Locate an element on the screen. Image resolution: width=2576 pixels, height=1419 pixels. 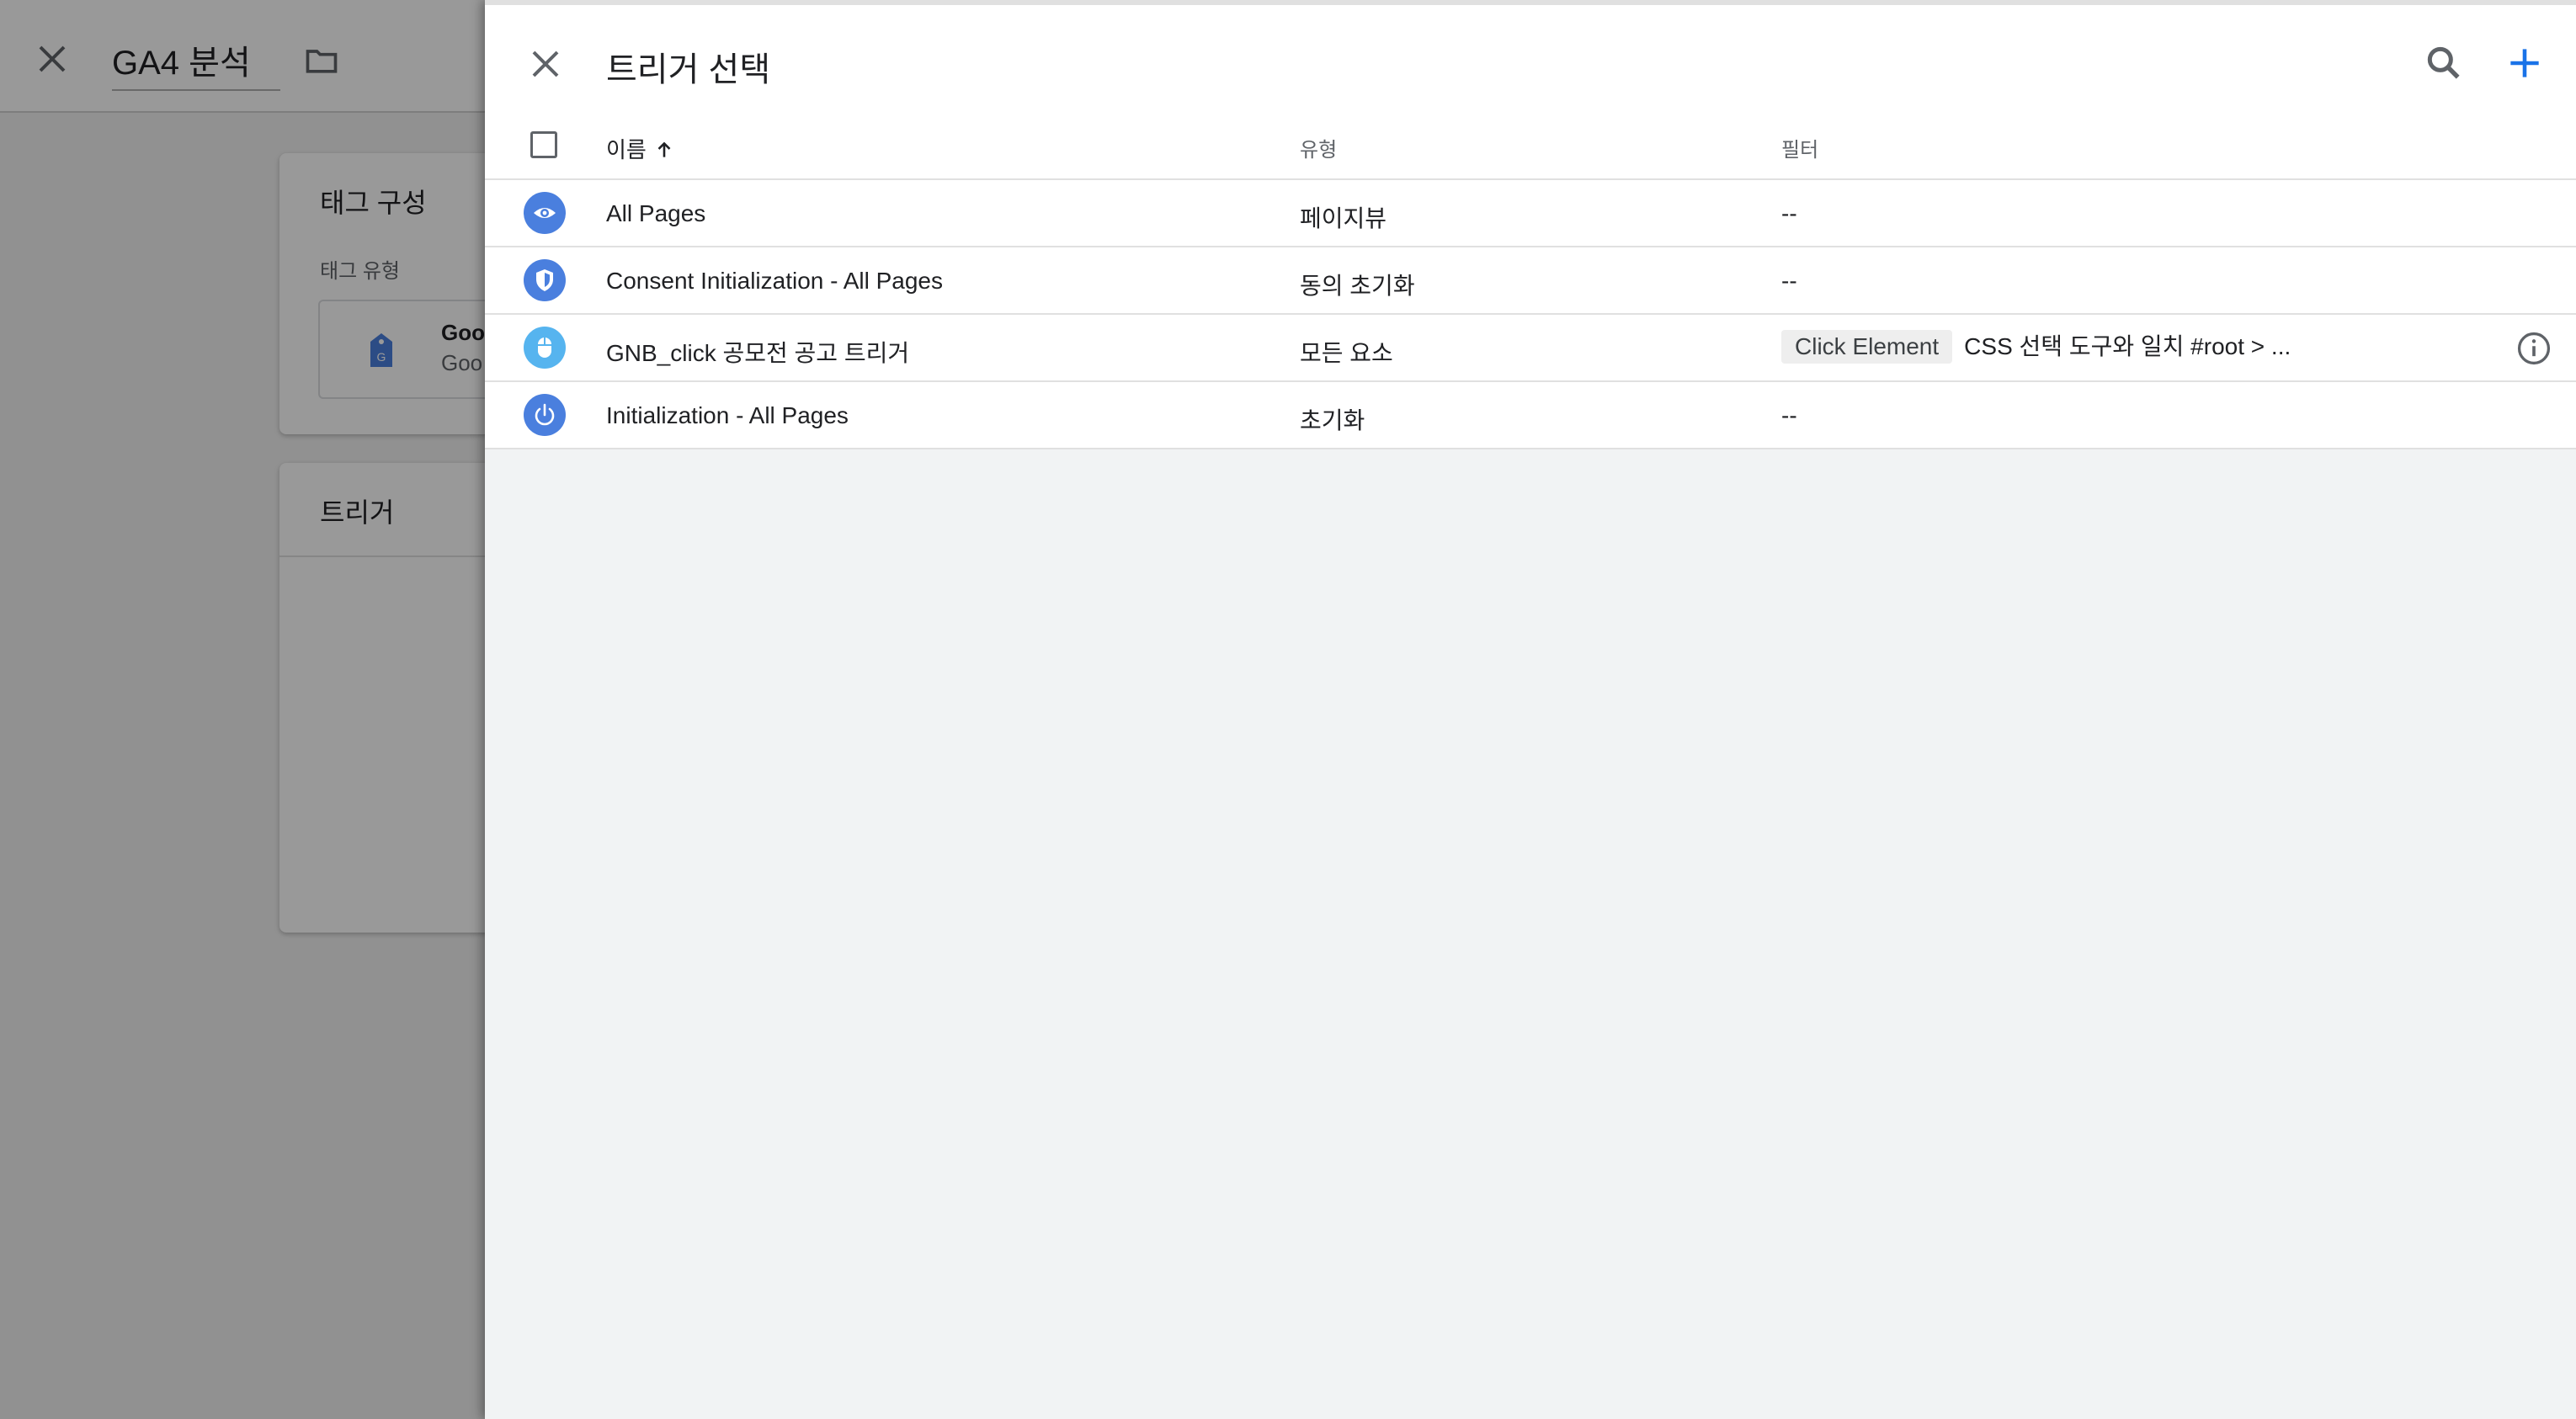
search-icon is located at coordinates (2444, 63).